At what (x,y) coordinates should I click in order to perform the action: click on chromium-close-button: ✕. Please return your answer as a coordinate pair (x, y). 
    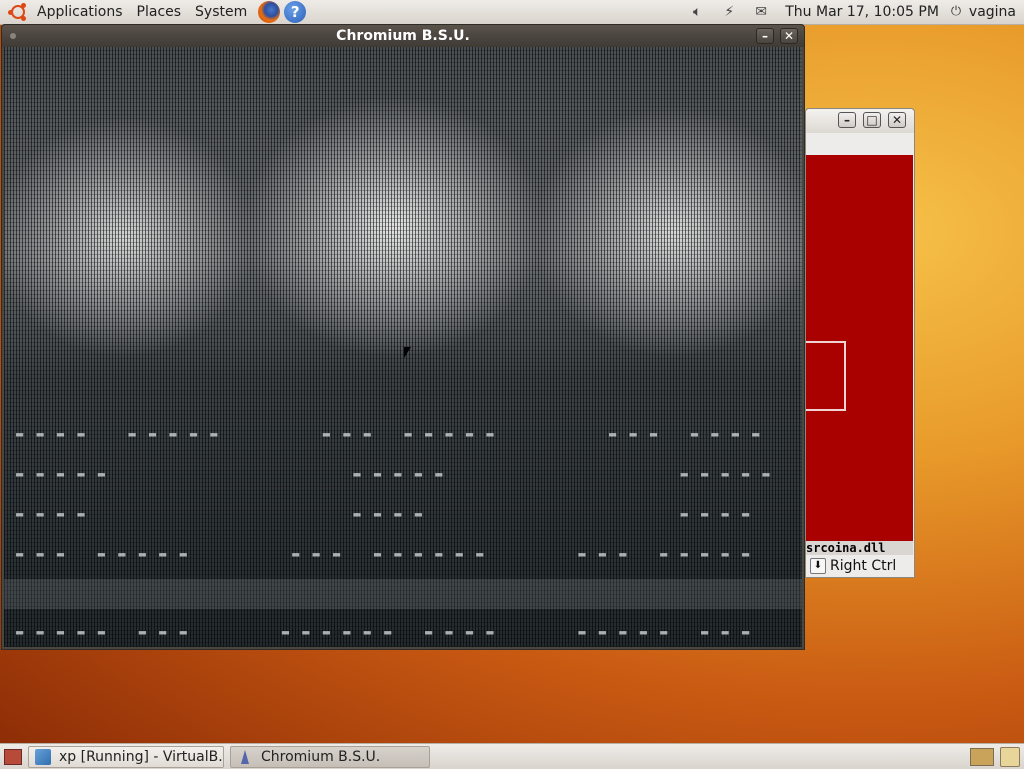
    Looking at the image, I should click on (789, 36).